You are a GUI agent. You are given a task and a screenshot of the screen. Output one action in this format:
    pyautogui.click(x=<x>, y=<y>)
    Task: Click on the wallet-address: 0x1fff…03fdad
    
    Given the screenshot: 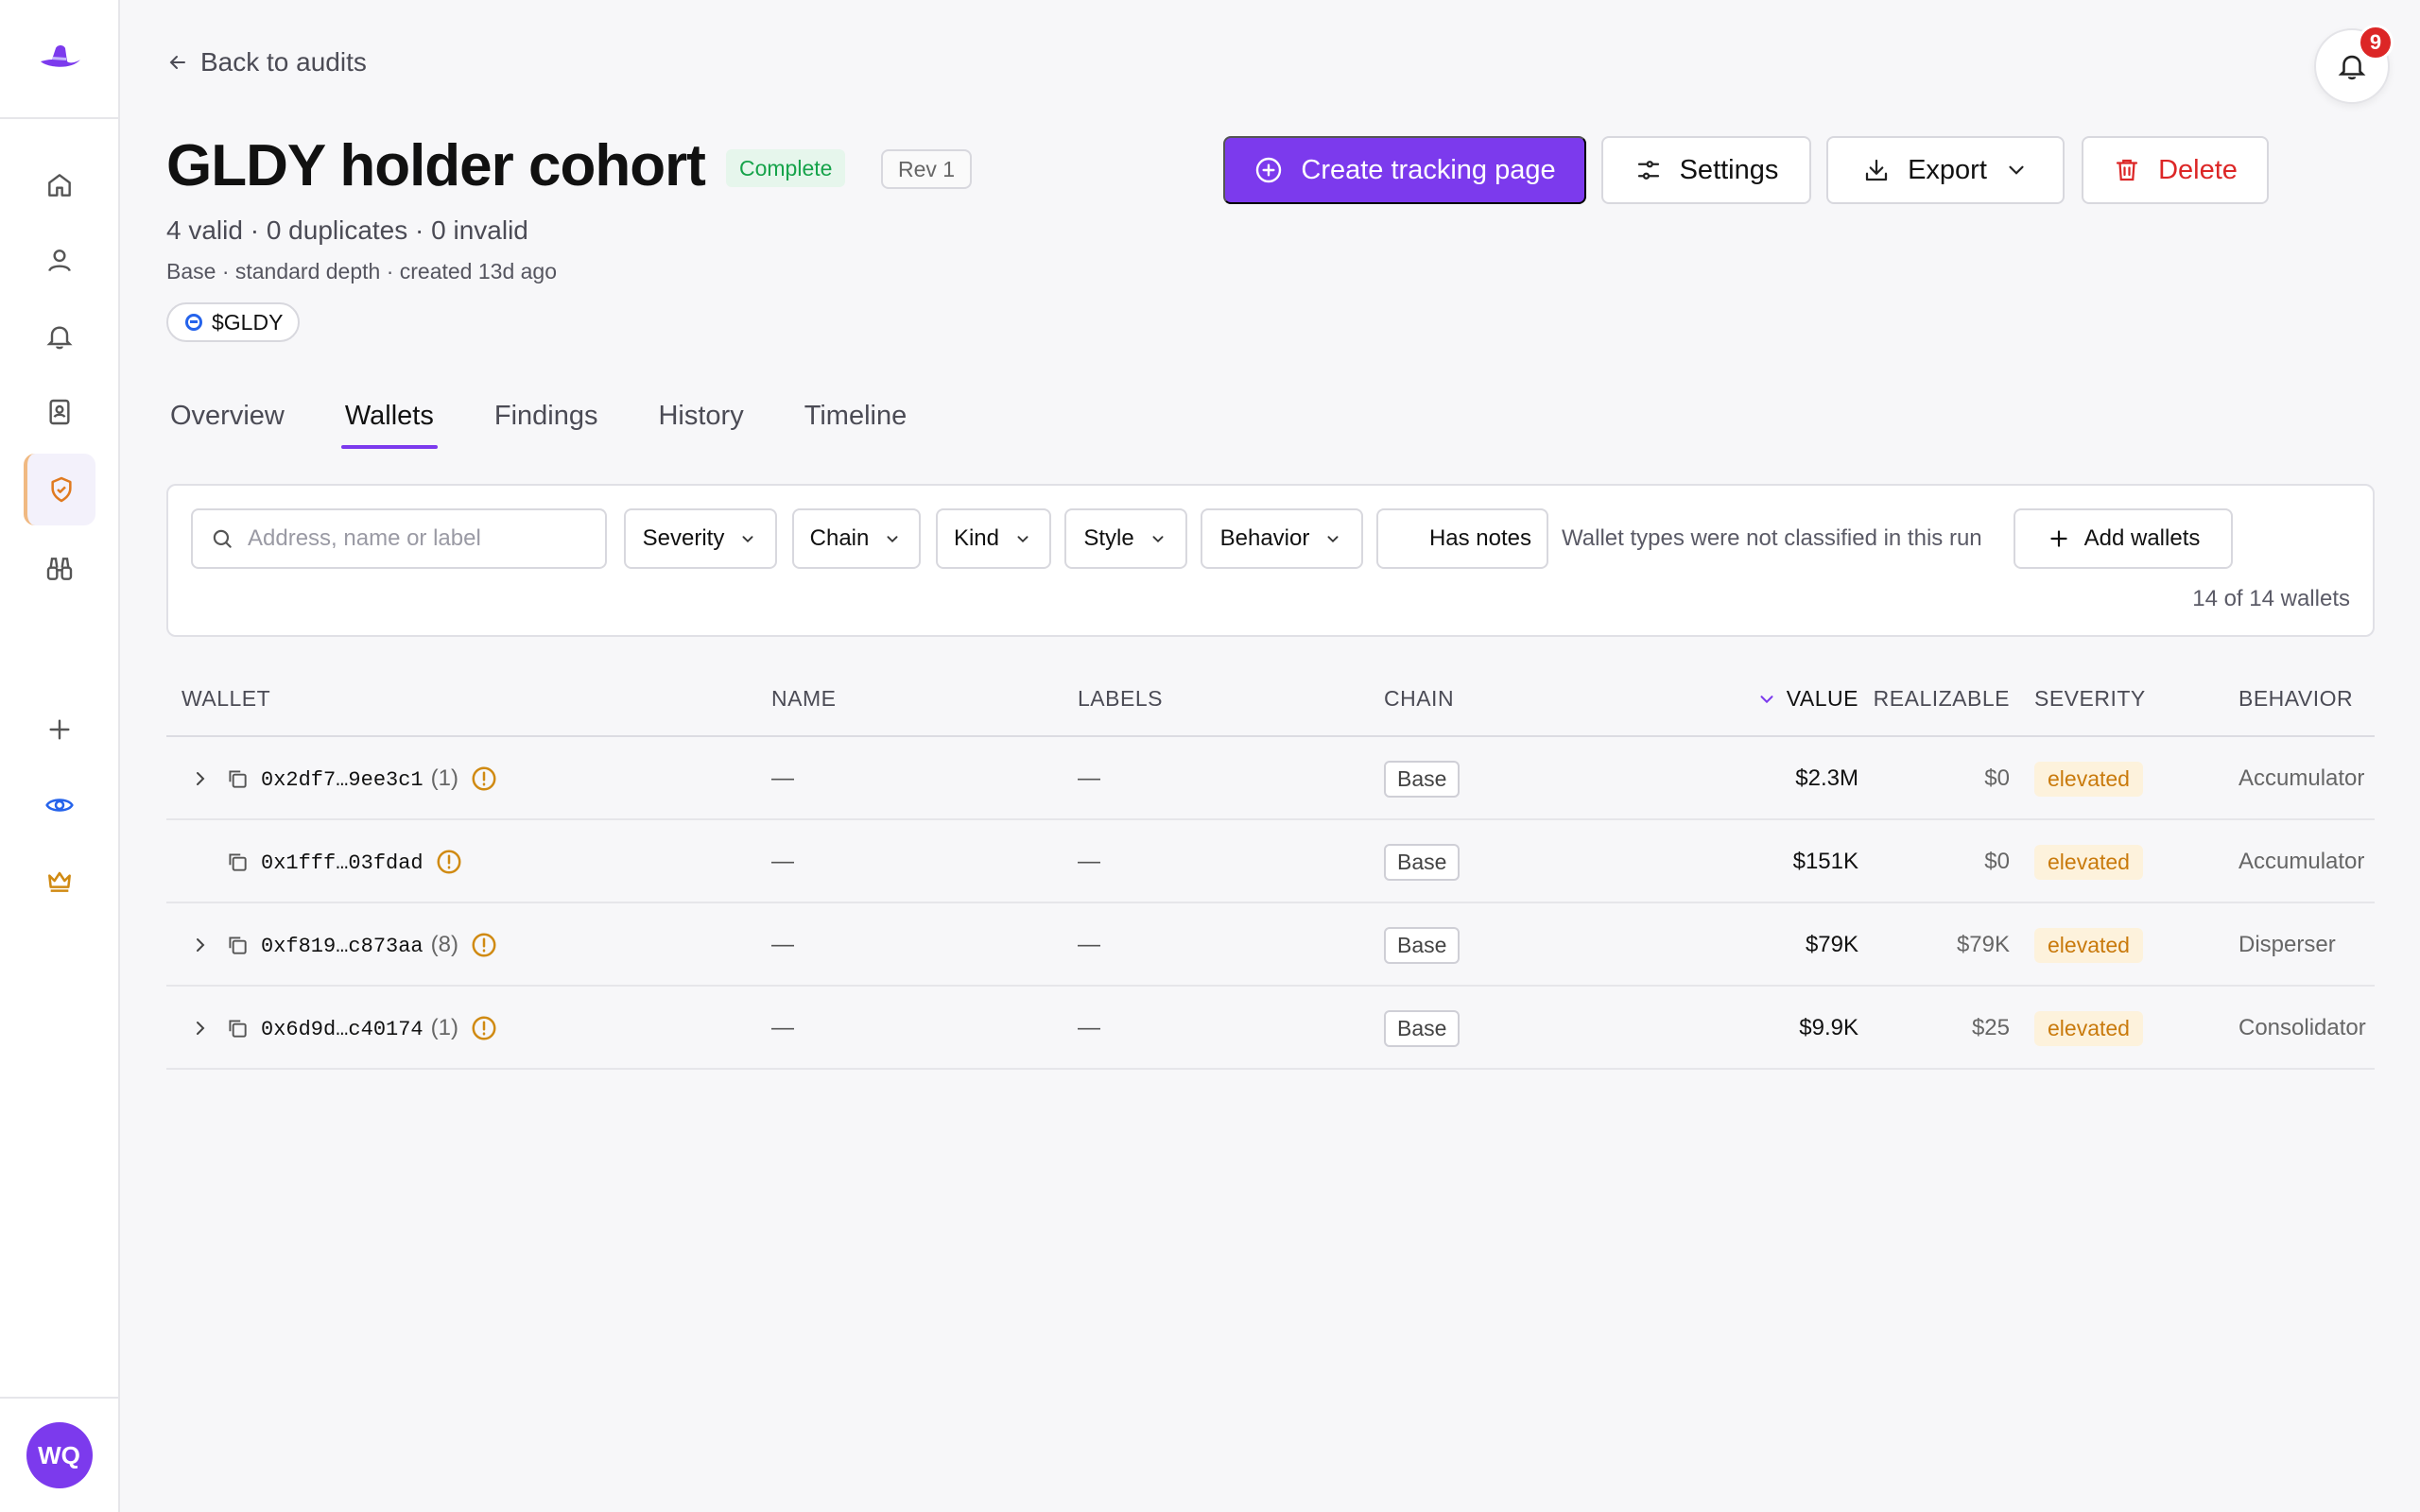 What is the action you would take?
    pyautogui.click(x=342, y=863)
    